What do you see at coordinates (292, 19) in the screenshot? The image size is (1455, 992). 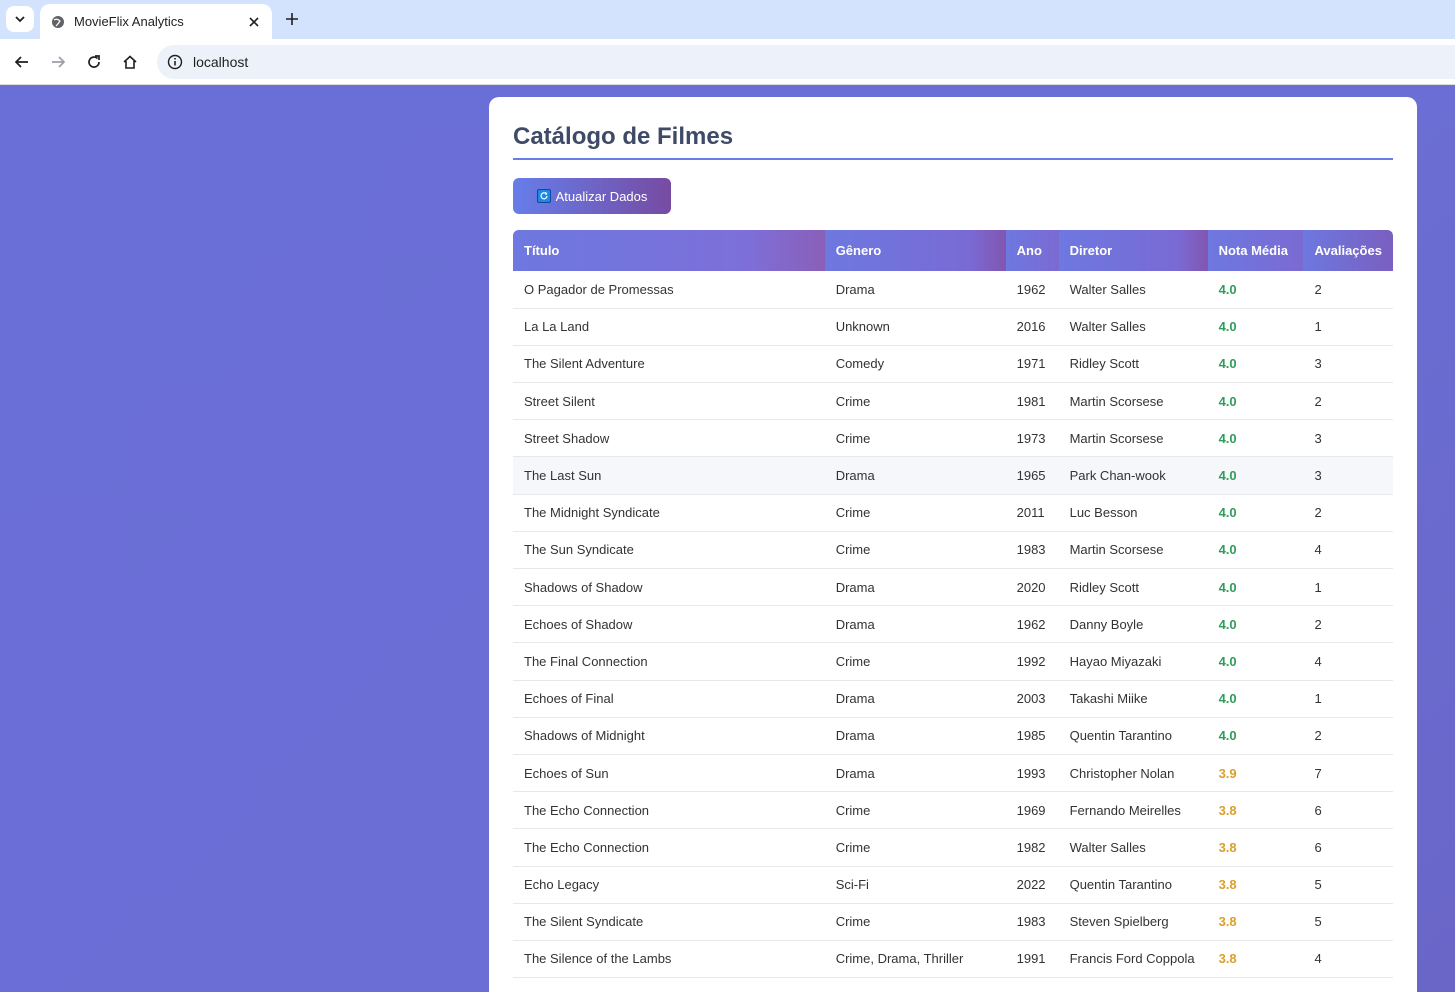 I see `new-tab-button` at bounding box center [292, 19].